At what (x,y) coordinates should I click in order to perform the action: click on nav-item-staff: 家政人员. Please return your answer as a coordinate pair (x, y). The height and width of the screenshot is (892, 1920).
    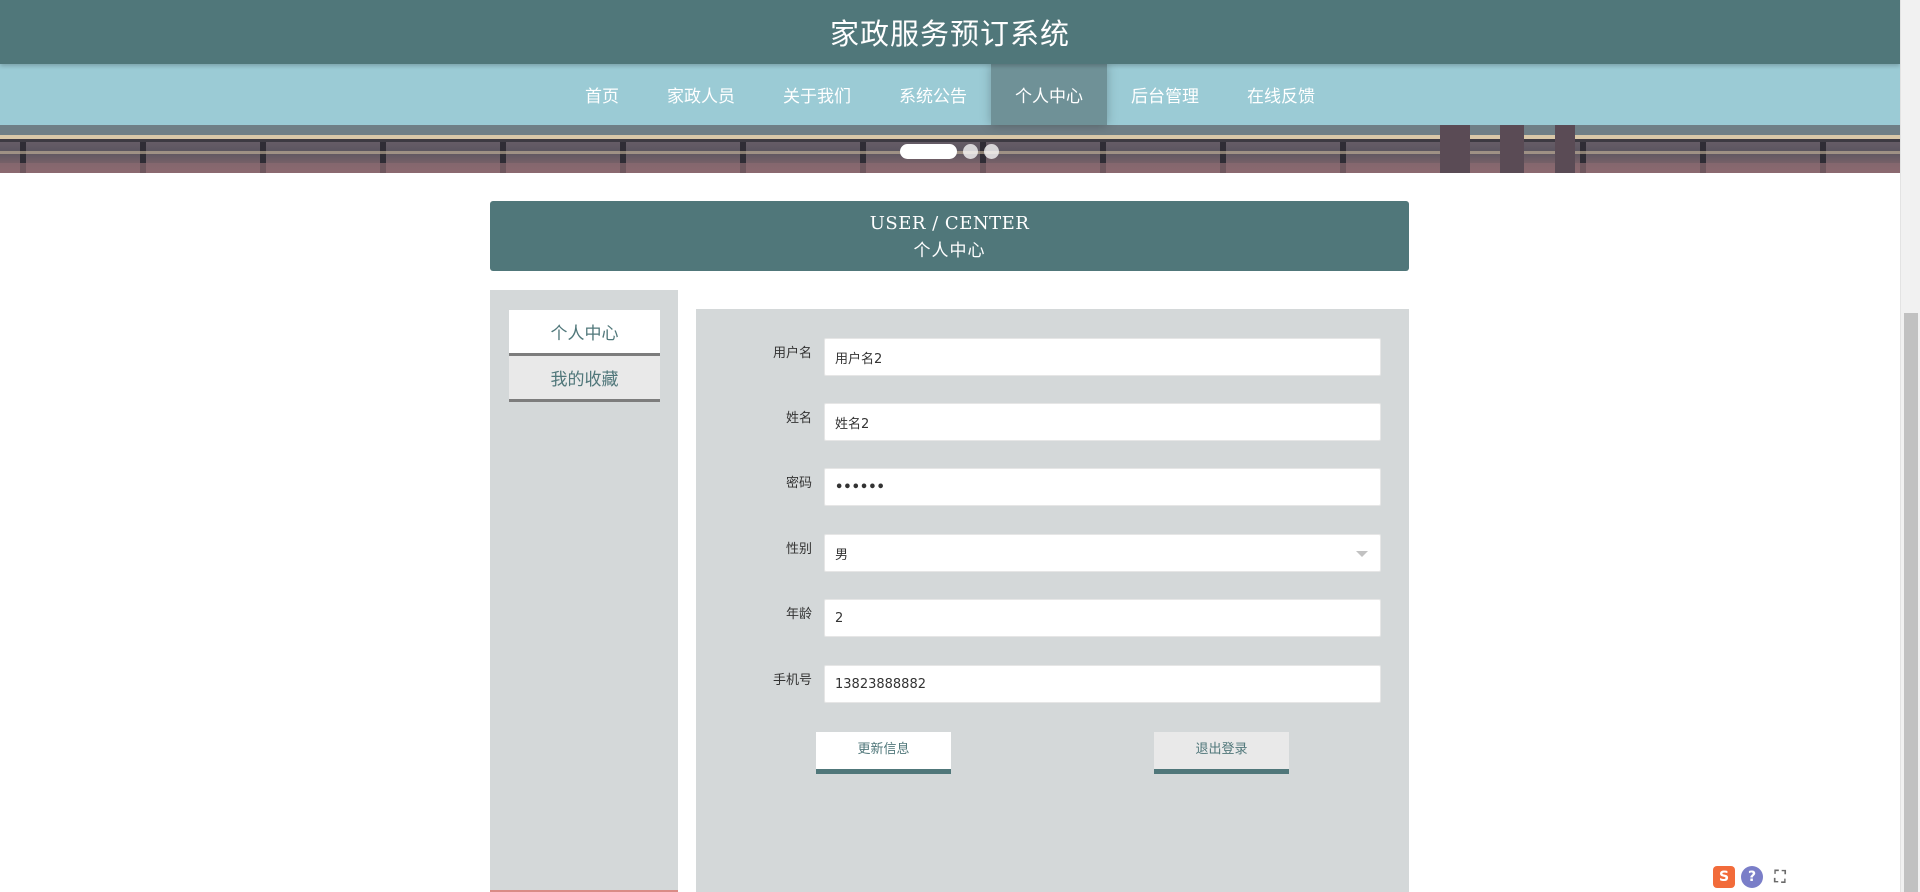
    Looking at the image, I should click on (701, 94).